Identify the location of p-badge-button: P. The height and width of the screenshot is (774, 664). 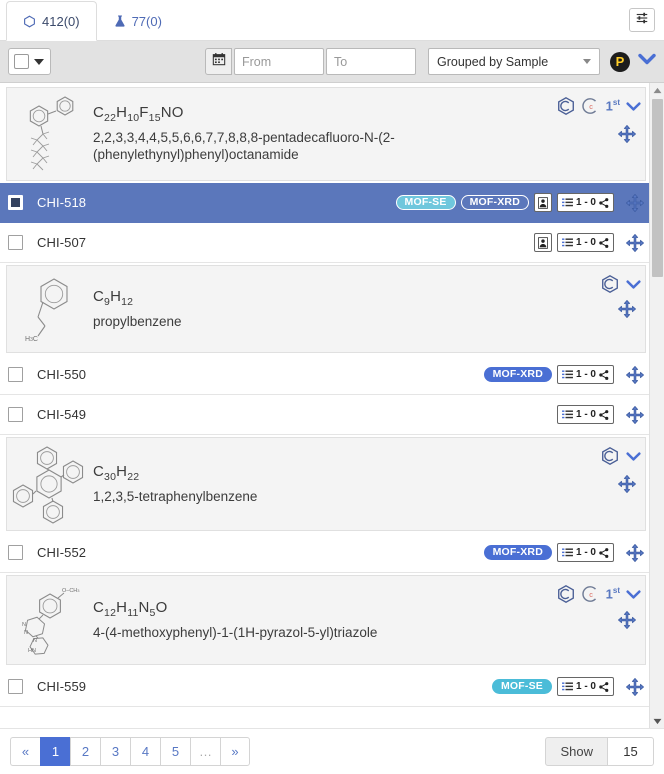
(620, 61).